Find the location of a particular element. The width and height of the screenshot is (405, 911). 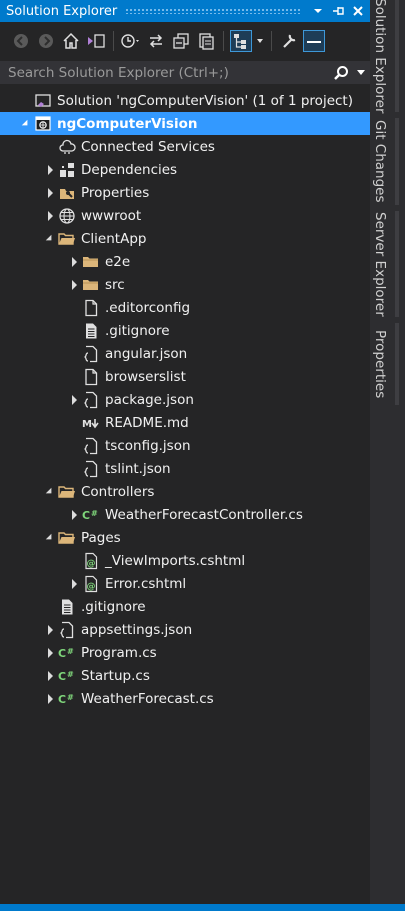

tree-item: @ Error.cshtml is located at coordinates (185, 583).